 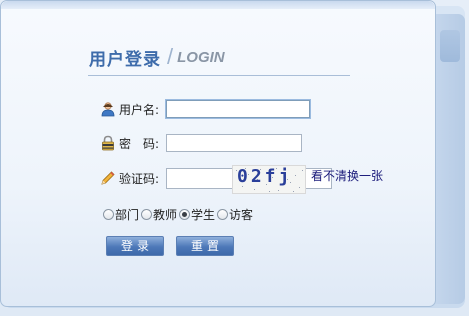 I want to click on role-label-department: 部门, so click(x=127, y=214).